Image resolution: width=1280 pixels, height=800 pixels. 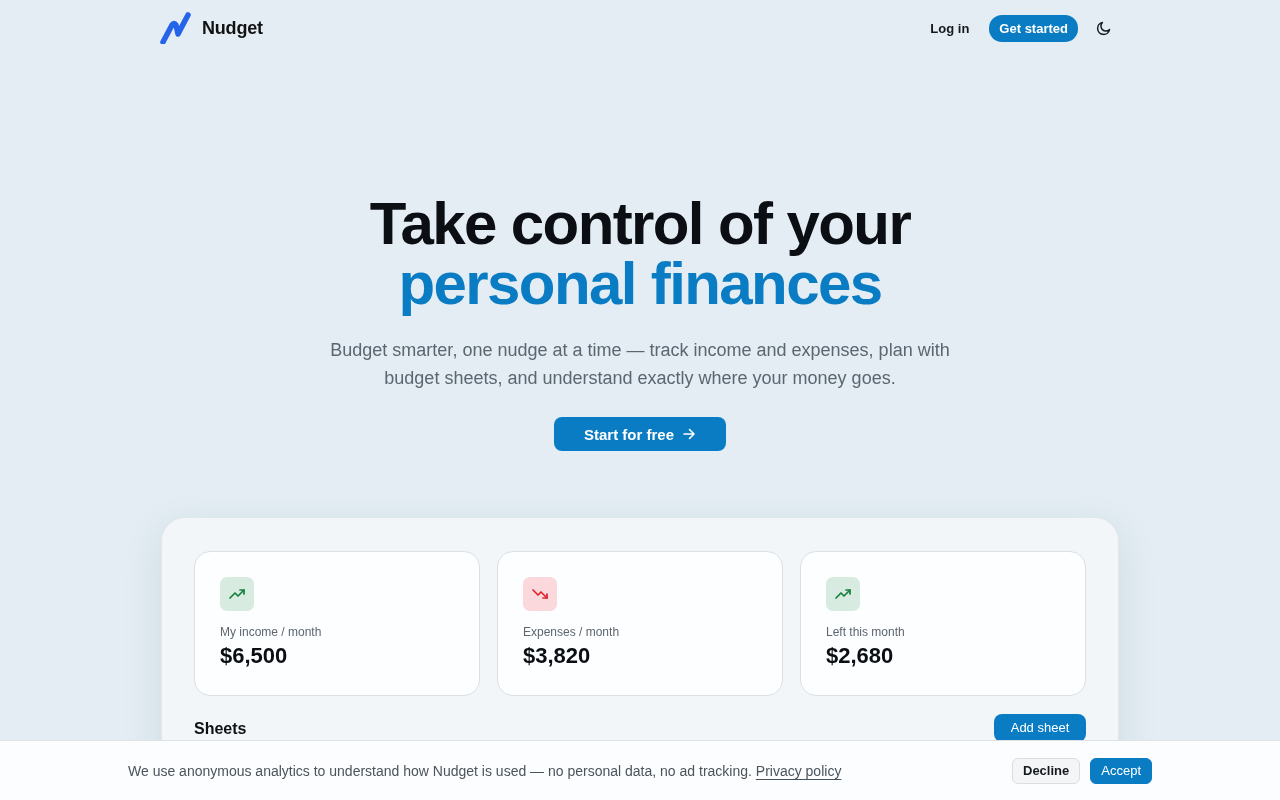 What do you see at coordinates (220, 729) in the screenshot?
I see `sheets-heading: Sheets` at bounding box center [220, 729].